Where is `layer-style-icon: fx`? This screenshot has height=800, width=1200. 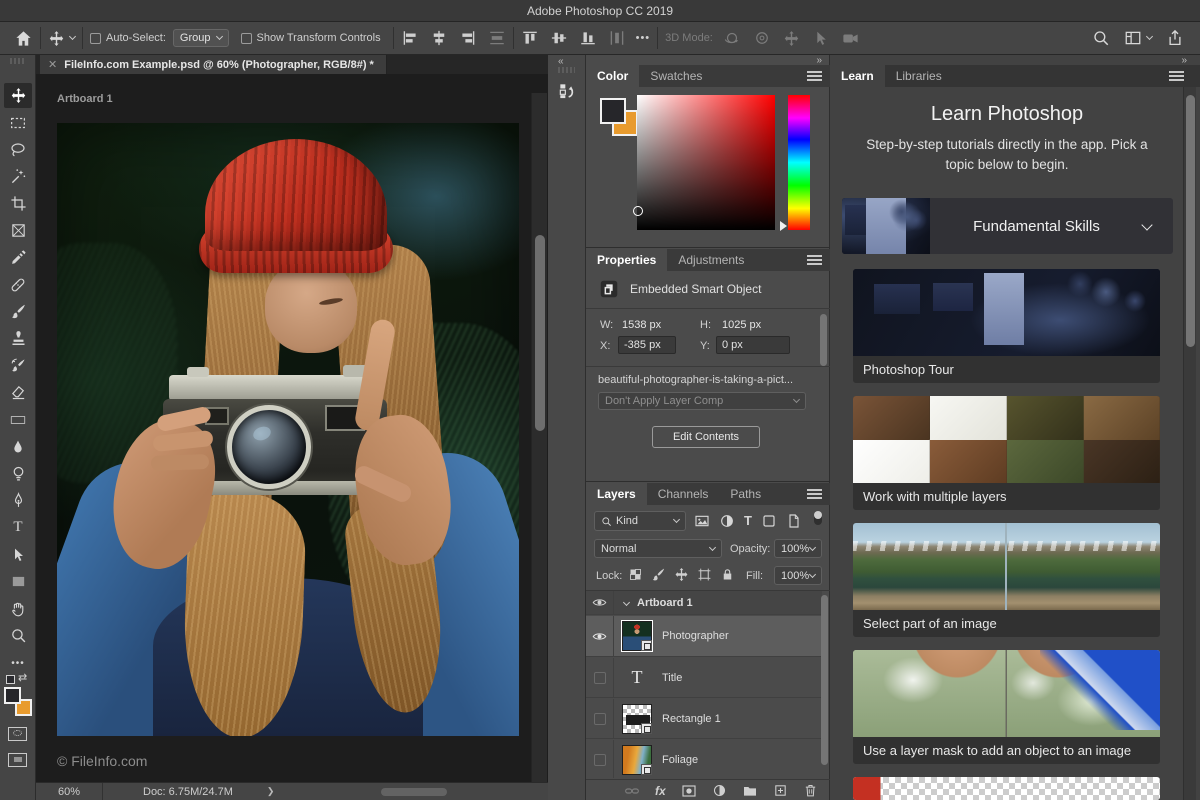 layer-style-icon: fx is located at coordinates (660, 791).